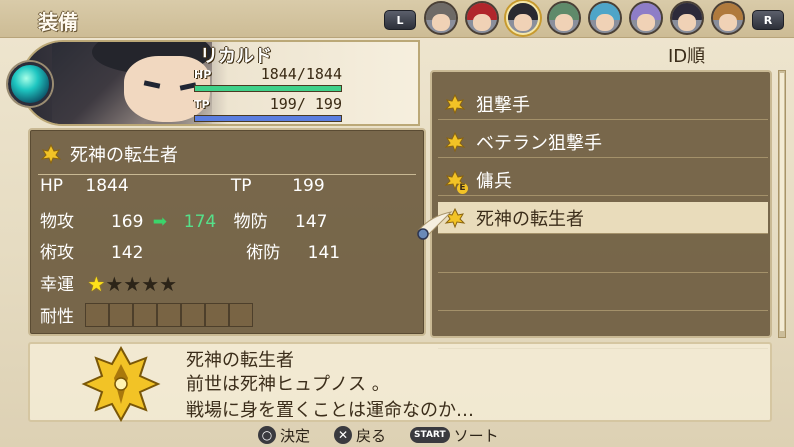 The width and height of the screenshot is (794, 447). I want to click on patk-value: 169, so click(127, 222).